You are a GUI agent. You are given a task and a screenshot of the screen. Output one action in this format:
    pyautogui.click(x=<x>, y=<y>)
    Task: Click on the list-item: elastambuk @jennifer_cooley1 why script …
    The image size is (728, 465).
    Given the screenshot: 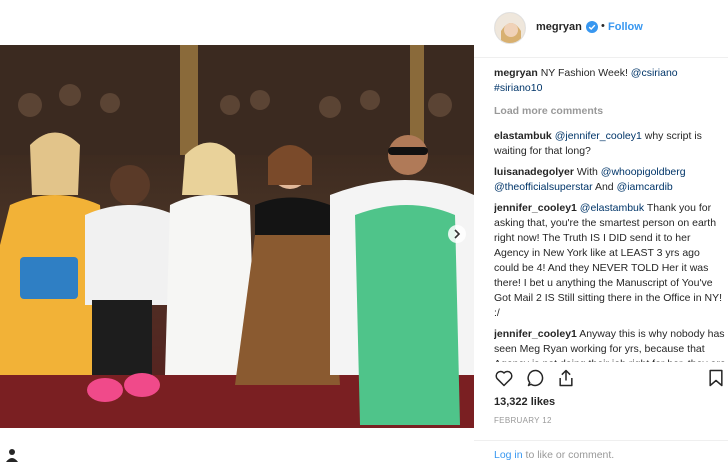 What is the action you would take?
    pyautogui.click(x=610, y=144)
    